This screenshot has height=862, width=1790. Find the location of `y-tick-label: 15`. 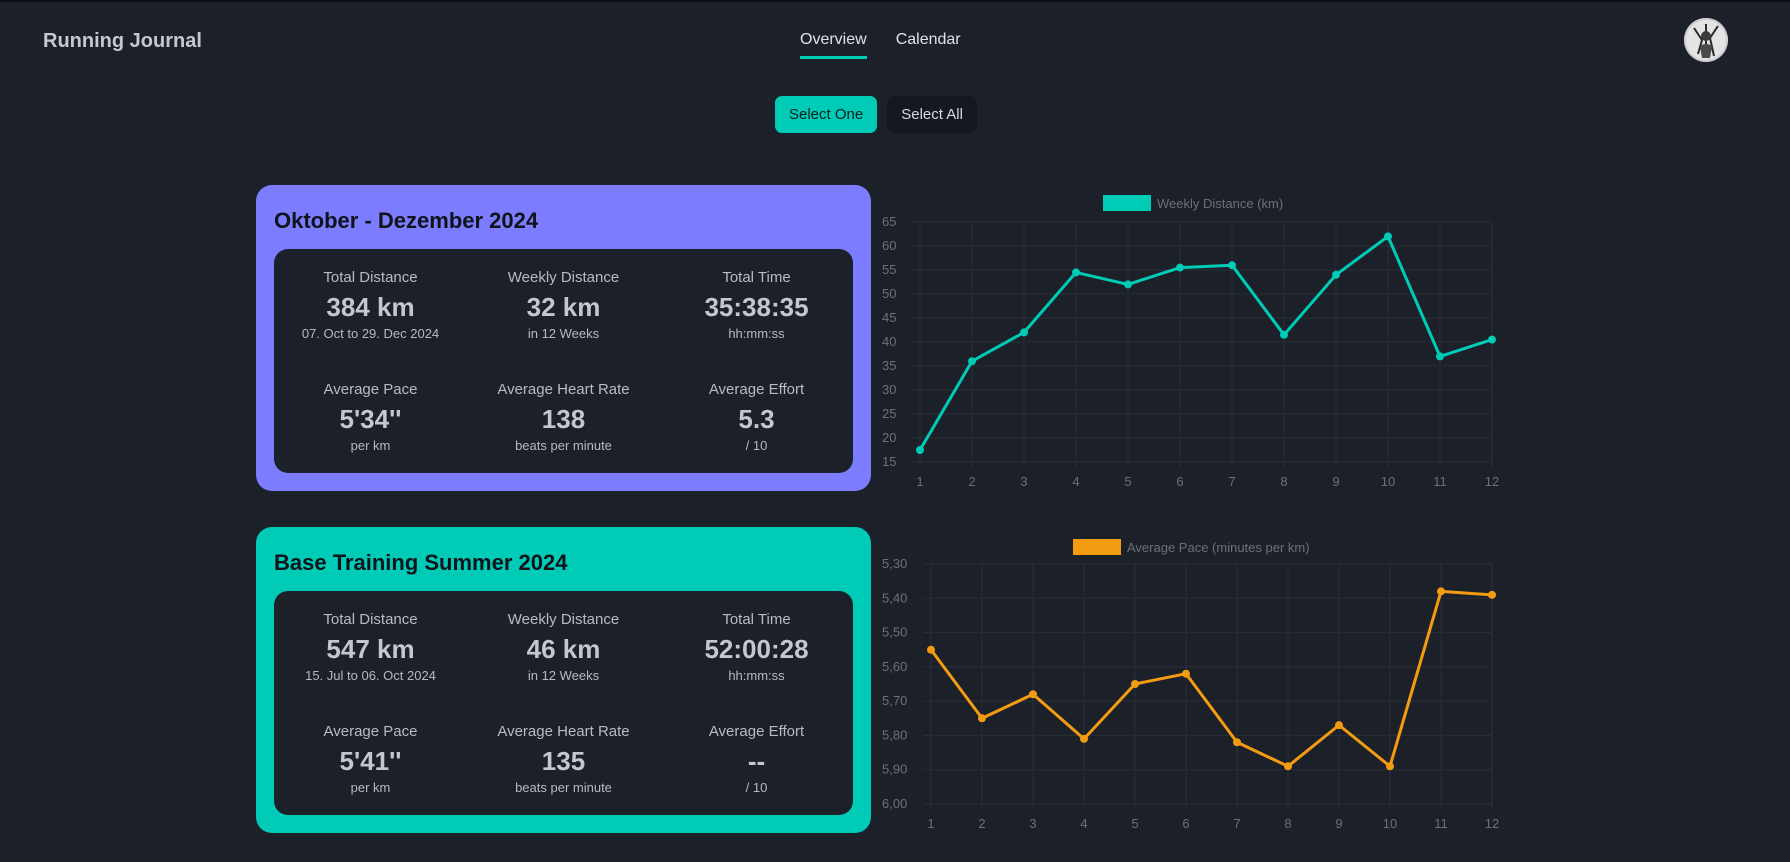

y-tick-label: 15 is located at coordinates (889, 461).